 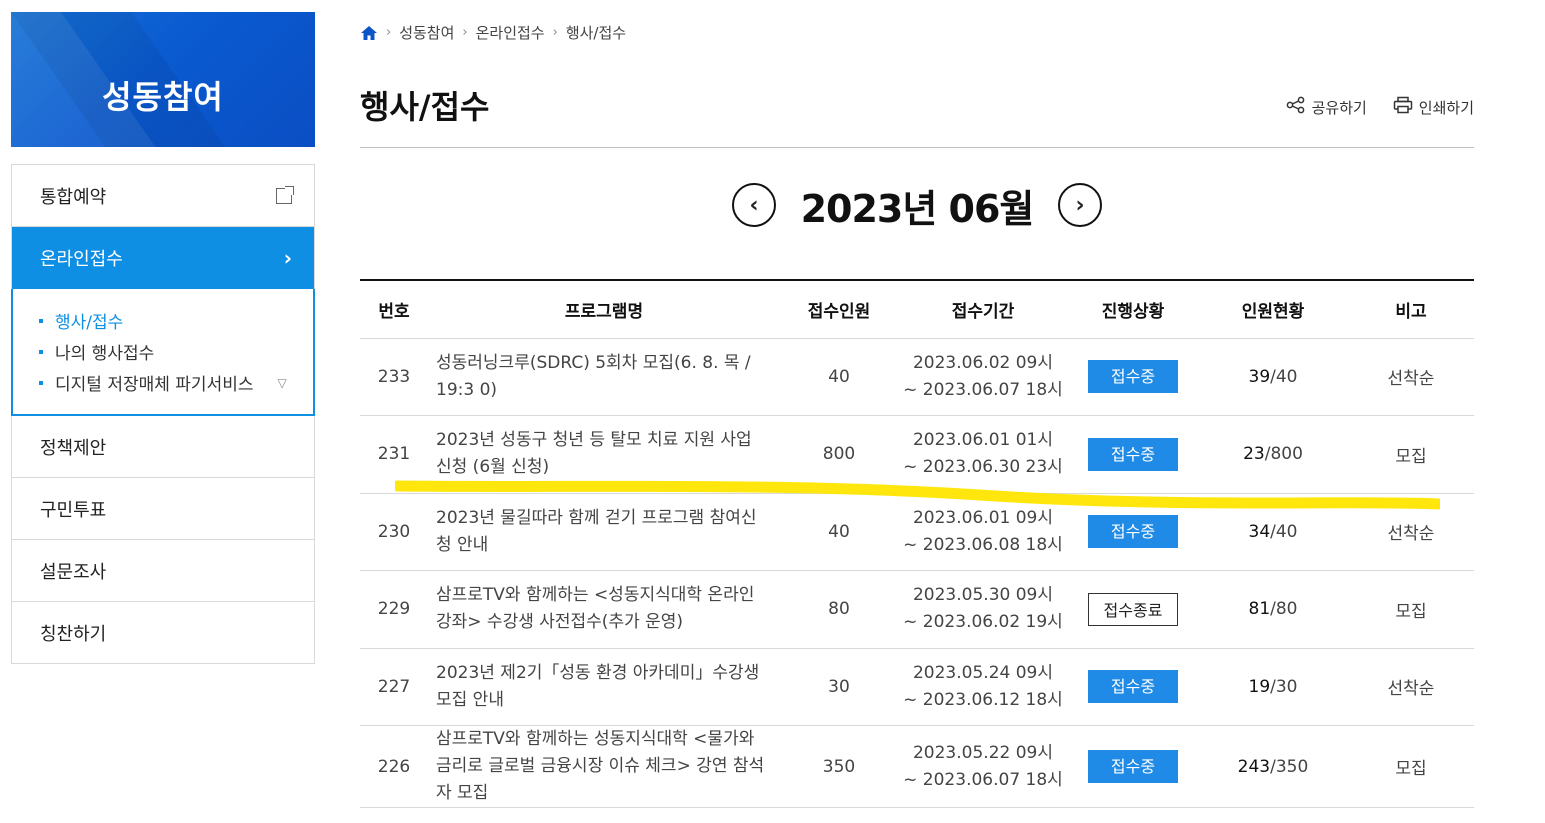 I want to click on program-title-link: 2023년 성동구 청년 등 탈모 치료 지원 사업 신청 (6월 신청), so click(x=604, y=454).